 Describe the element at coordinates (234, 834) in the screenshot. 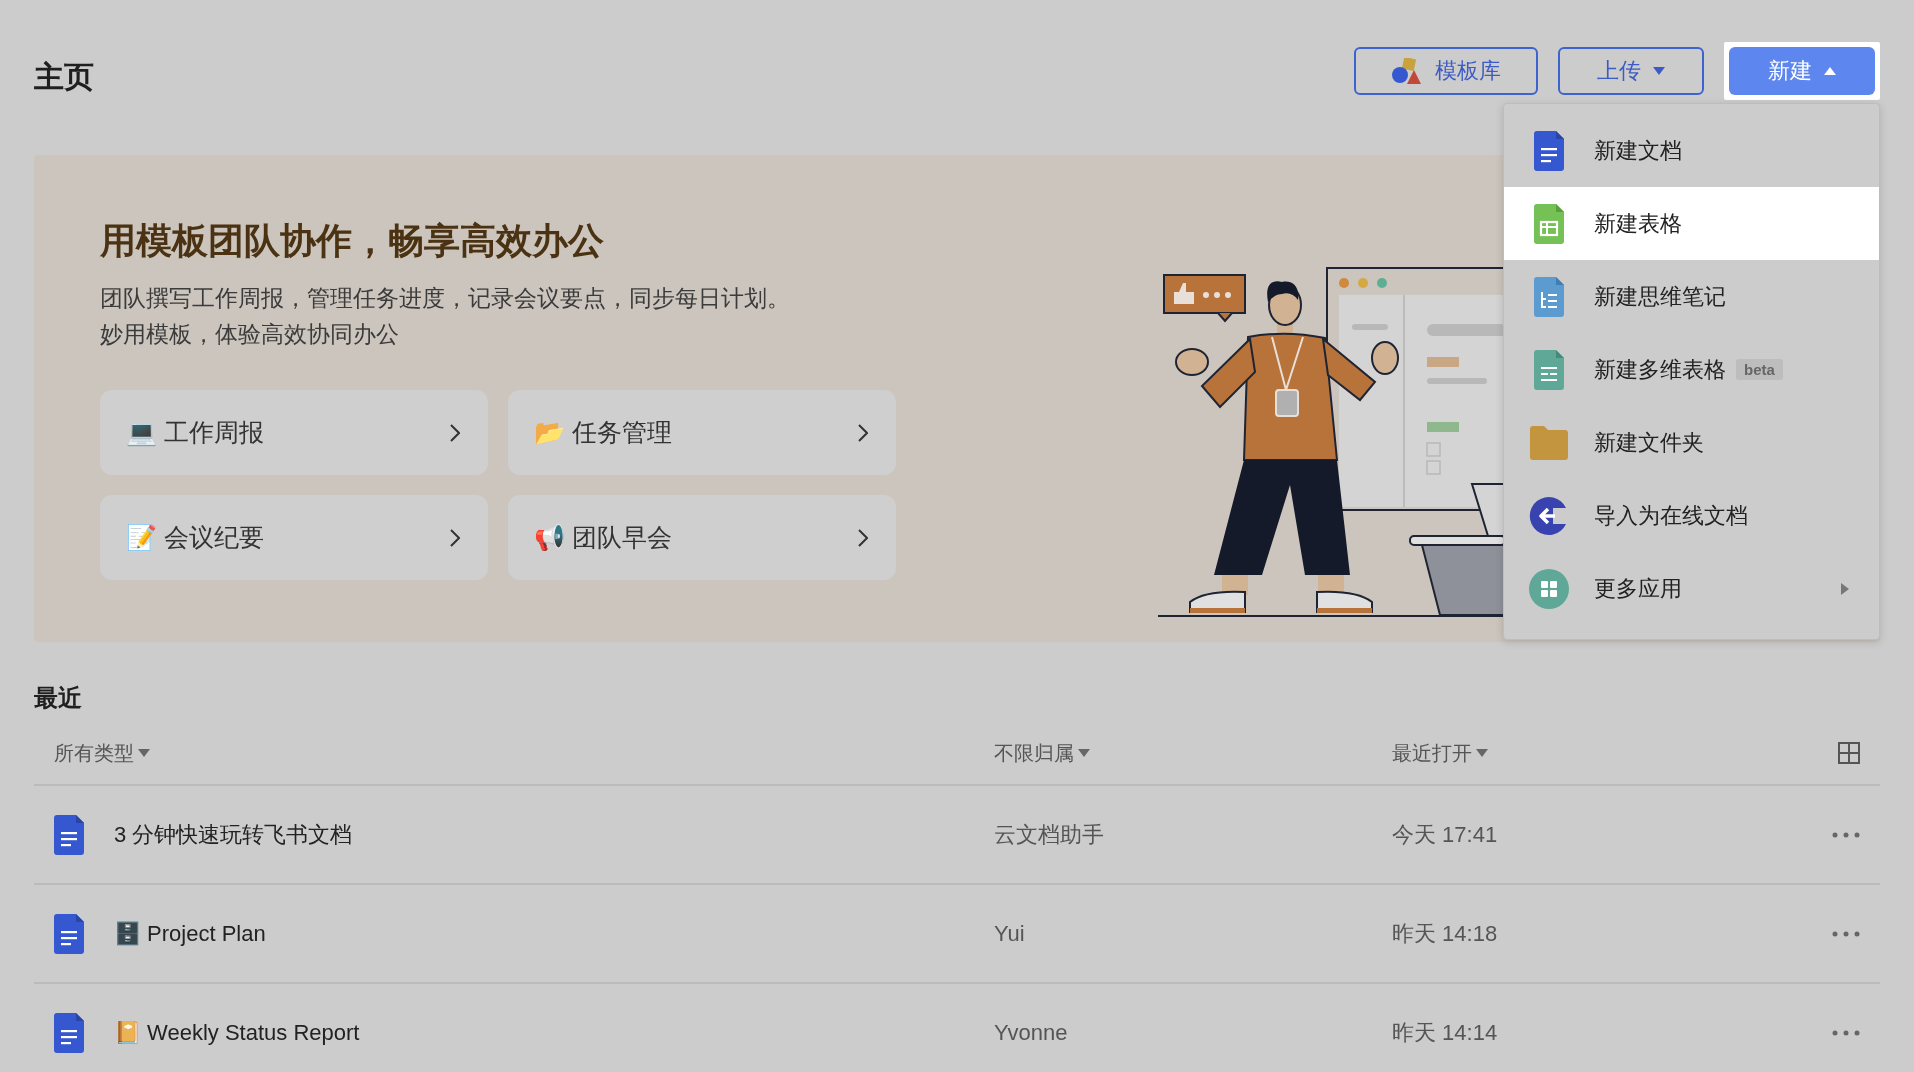

I see `file-name: 3 分钟快速玩转飞书文档` at that location.